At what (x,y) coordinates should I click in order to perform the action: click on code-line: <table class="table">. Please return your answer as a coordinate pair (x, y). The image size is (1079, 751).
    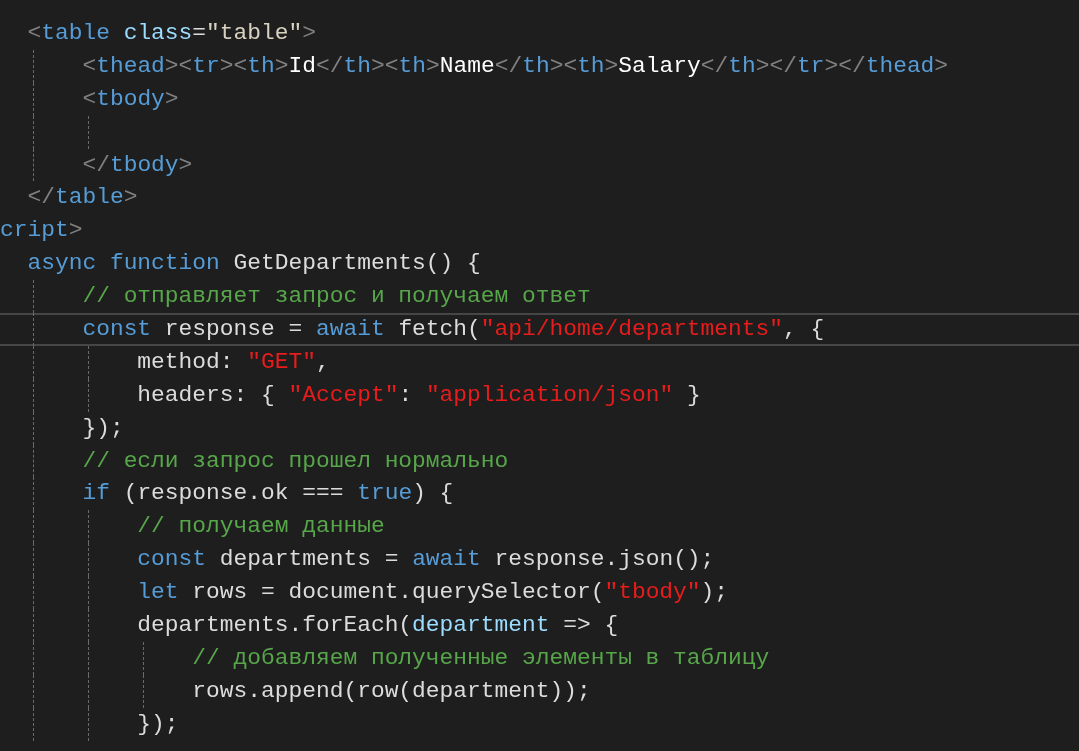
    Looking at the image, I should click on (171, 33).